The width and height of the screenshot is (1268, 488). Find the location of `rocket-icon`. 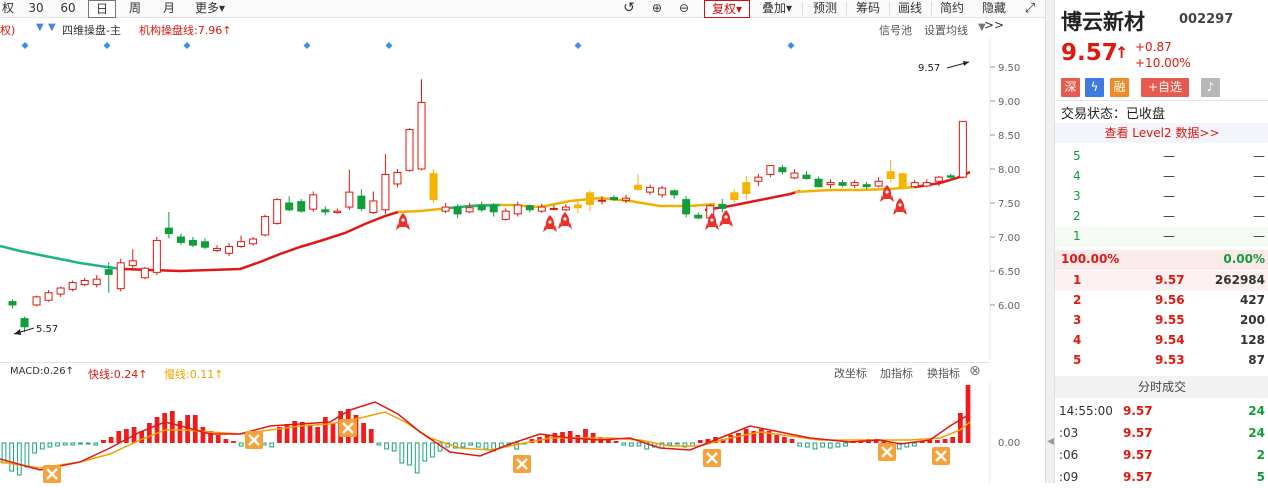

rocket-icon is located at coordinates (565, 220).